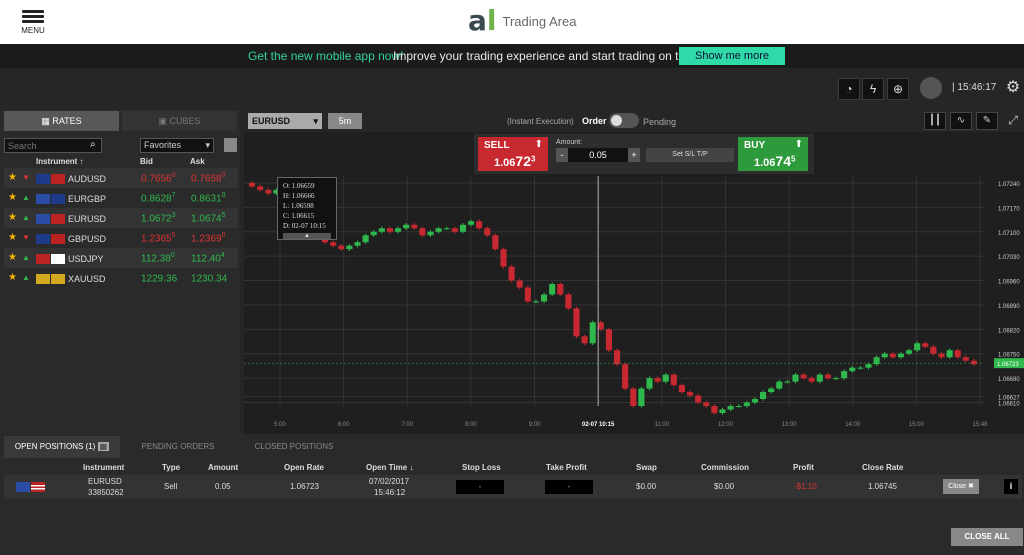  I want to click on favorites-select: Favorites ▾, so click(177, 145).